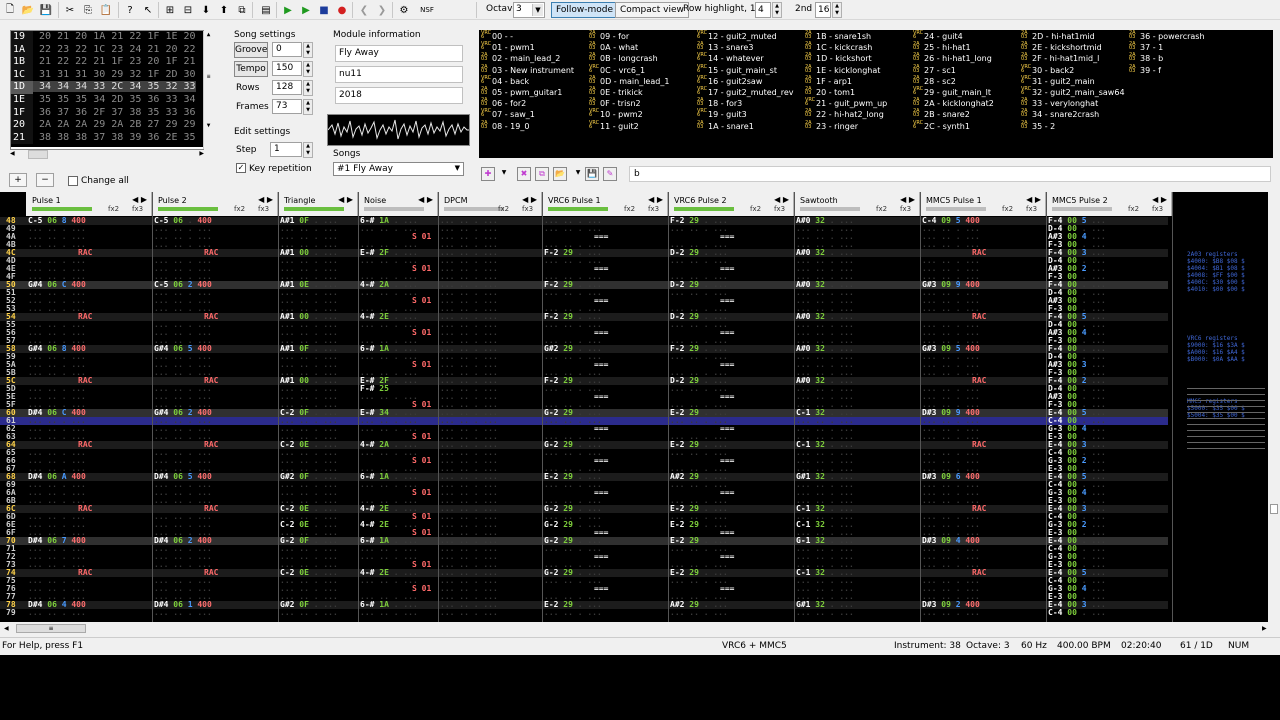  I want to click on move-frame-up-icon: ⬆, so click(224, 10).